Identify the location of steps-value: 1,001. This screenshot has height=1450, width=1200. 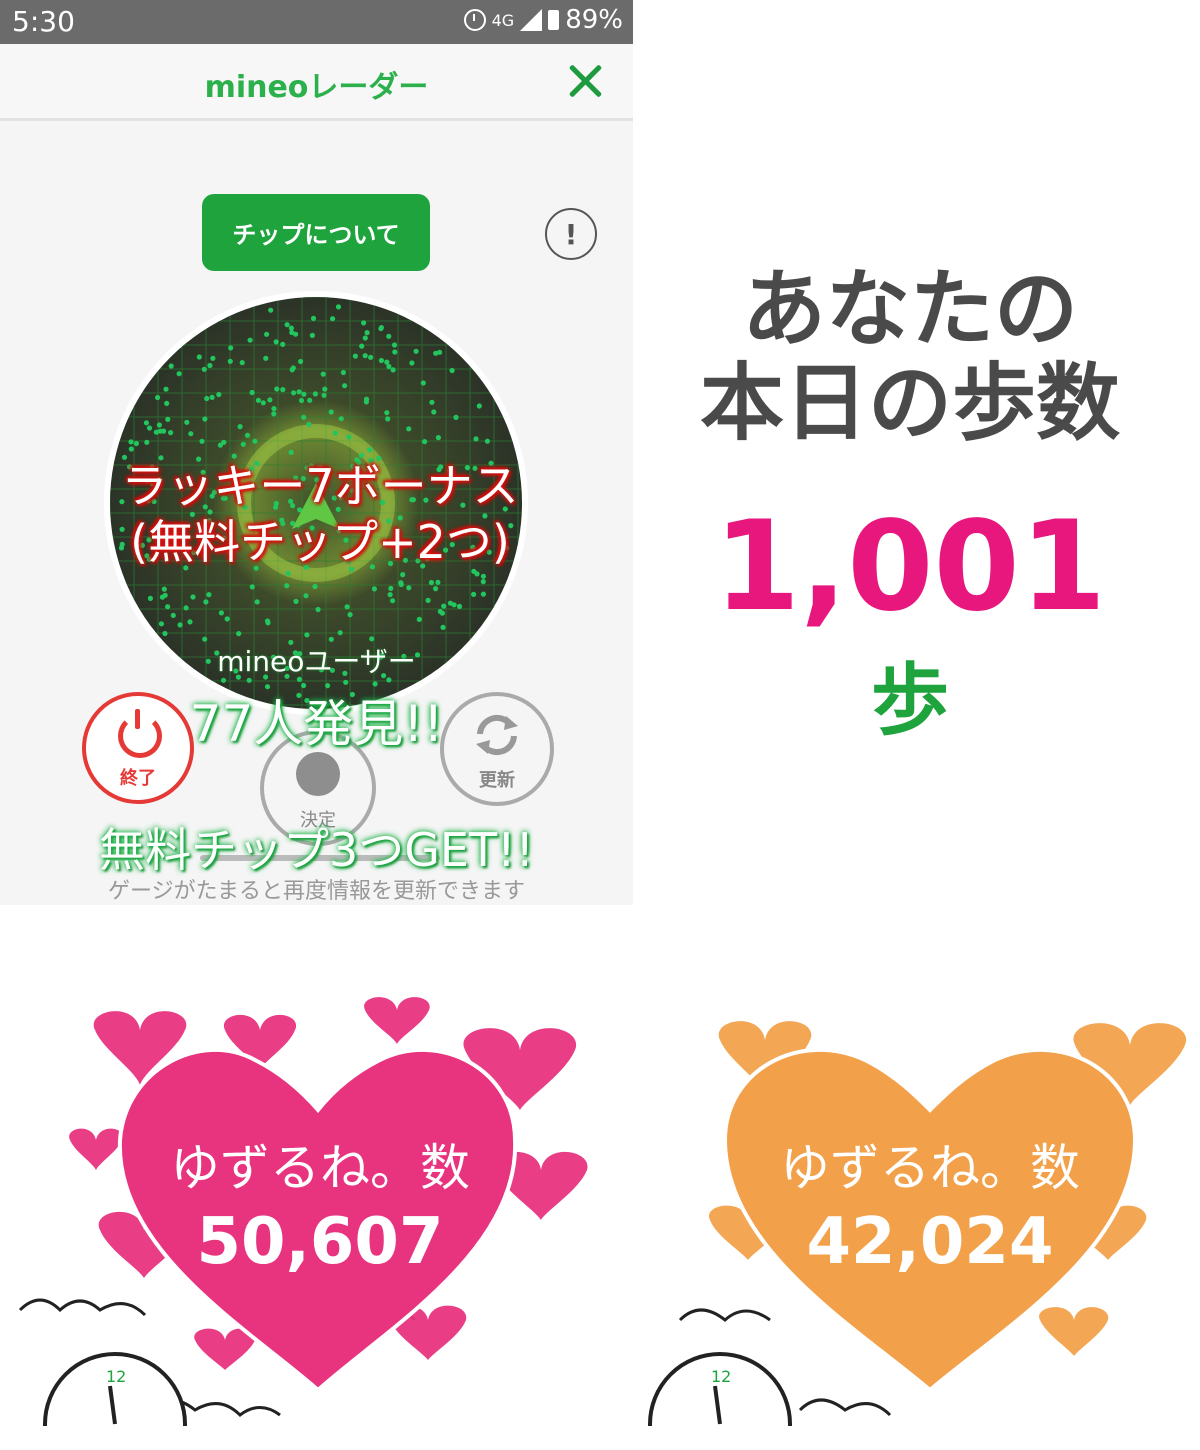
(910, 567).